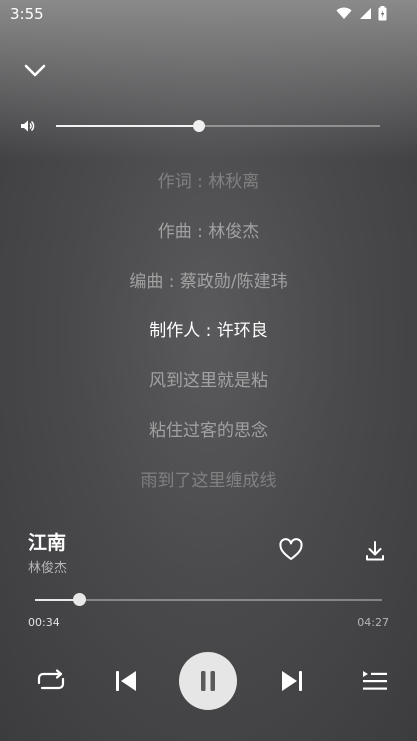 The image size is (417, 741). I want to click on song-title: 江南, so click(47, 543).